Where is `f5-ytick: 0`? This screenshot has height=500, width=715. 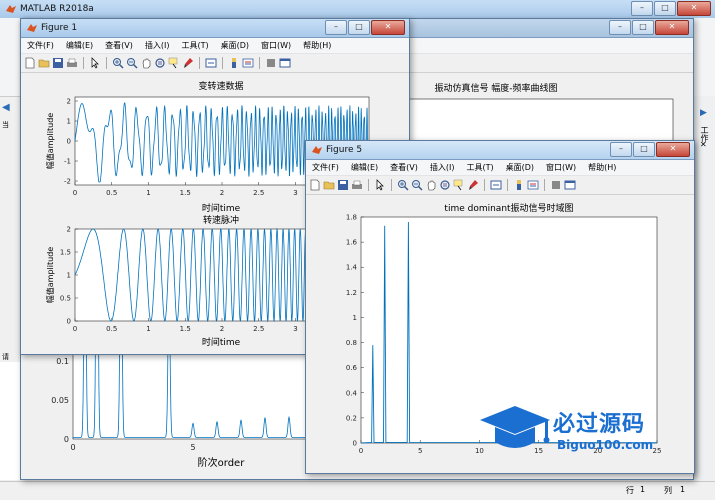
f5-ytick: 0 is located at coordinates (355, 444).